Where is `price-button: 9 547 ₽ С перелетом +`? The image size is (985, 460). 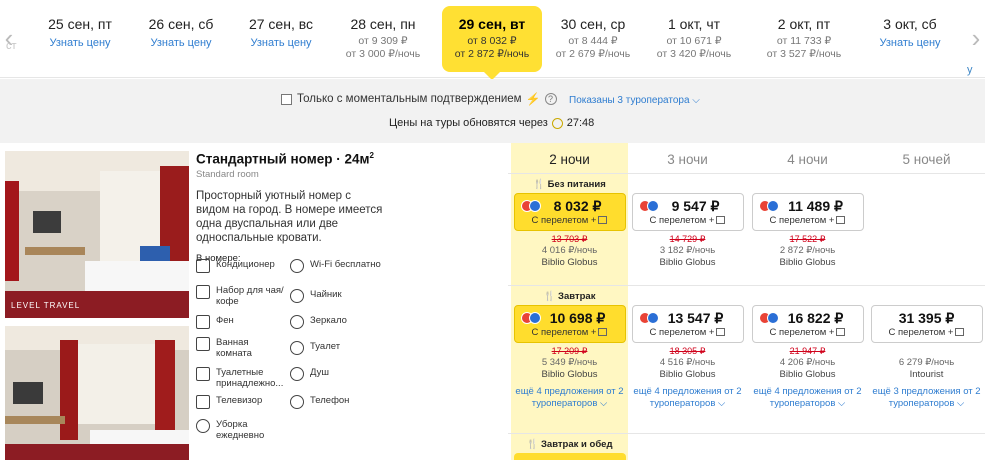 price-button: 9 547 ₽ С перелетом + is located at coordinates (687, 212).